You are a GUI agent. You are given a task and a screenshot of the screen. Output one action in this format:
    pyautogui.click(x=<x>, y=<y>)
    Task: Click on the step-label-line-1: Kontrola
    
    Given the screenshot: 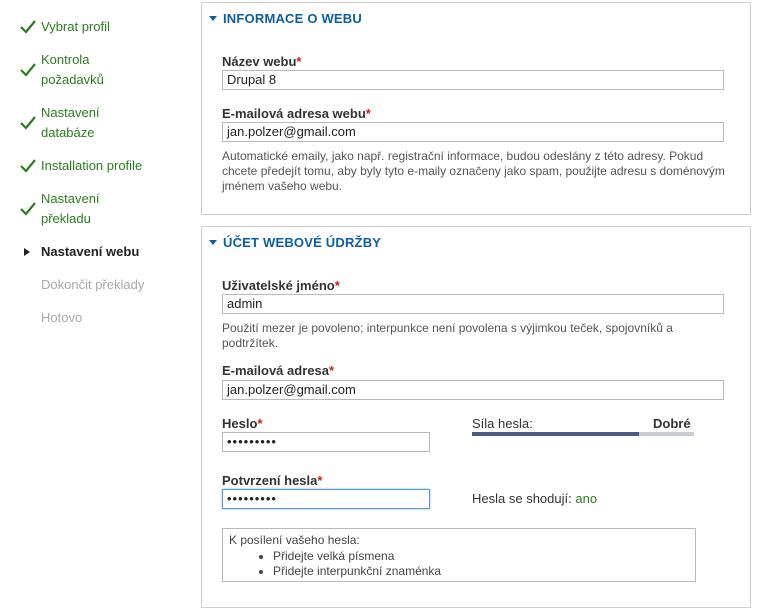 What is the action you would take?
    pyautogui.click(x=65, y=59)
    